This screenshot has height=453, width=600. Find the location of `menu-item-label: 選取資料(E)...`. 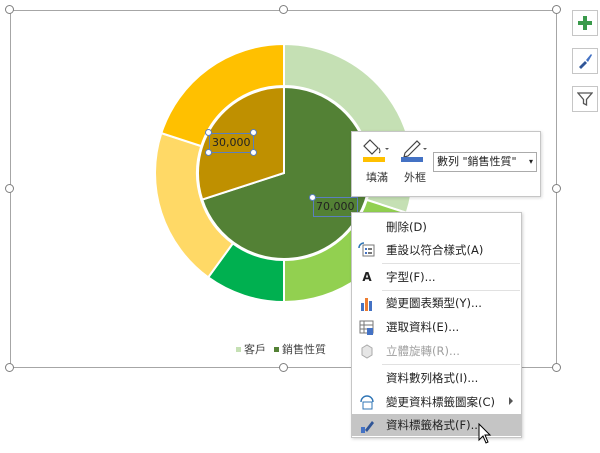

menu-item-label: 選取資料(E)... is located at coordinates (423, 327).